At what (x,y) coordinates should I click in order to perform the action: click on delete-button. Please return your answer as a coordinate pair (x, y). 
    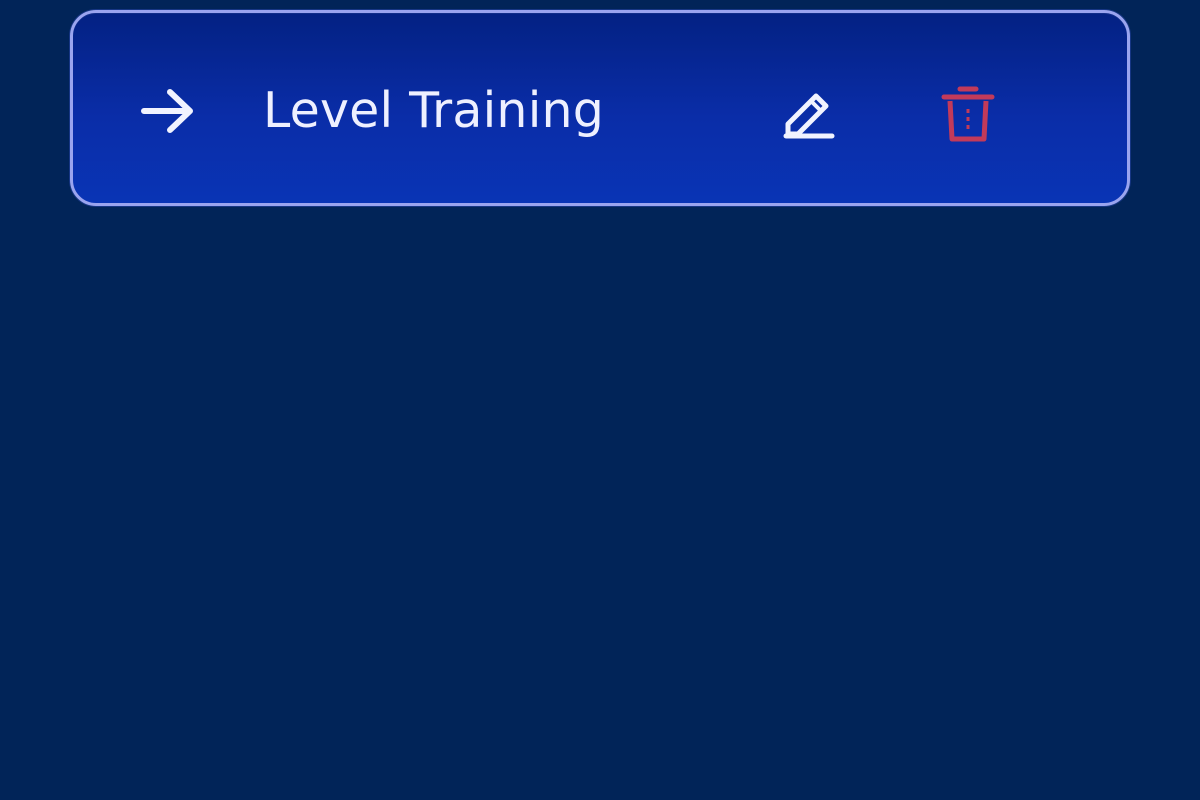
    Looking at the image, I should click on (968, 114).